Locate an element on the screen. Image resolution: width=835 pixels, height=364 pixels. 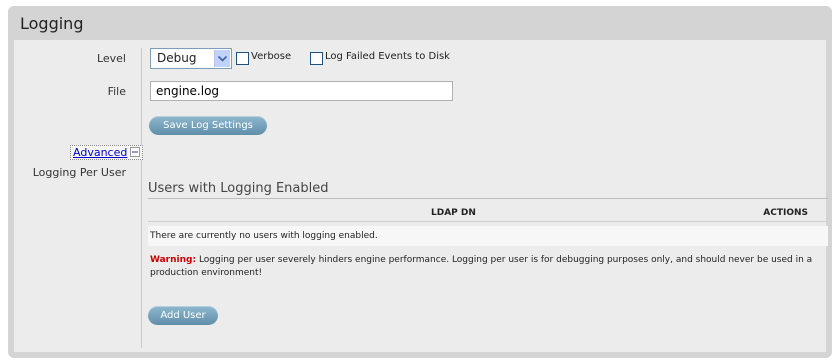
logging-per-user-label: Logging Per User is located at coordinates (79, 172).